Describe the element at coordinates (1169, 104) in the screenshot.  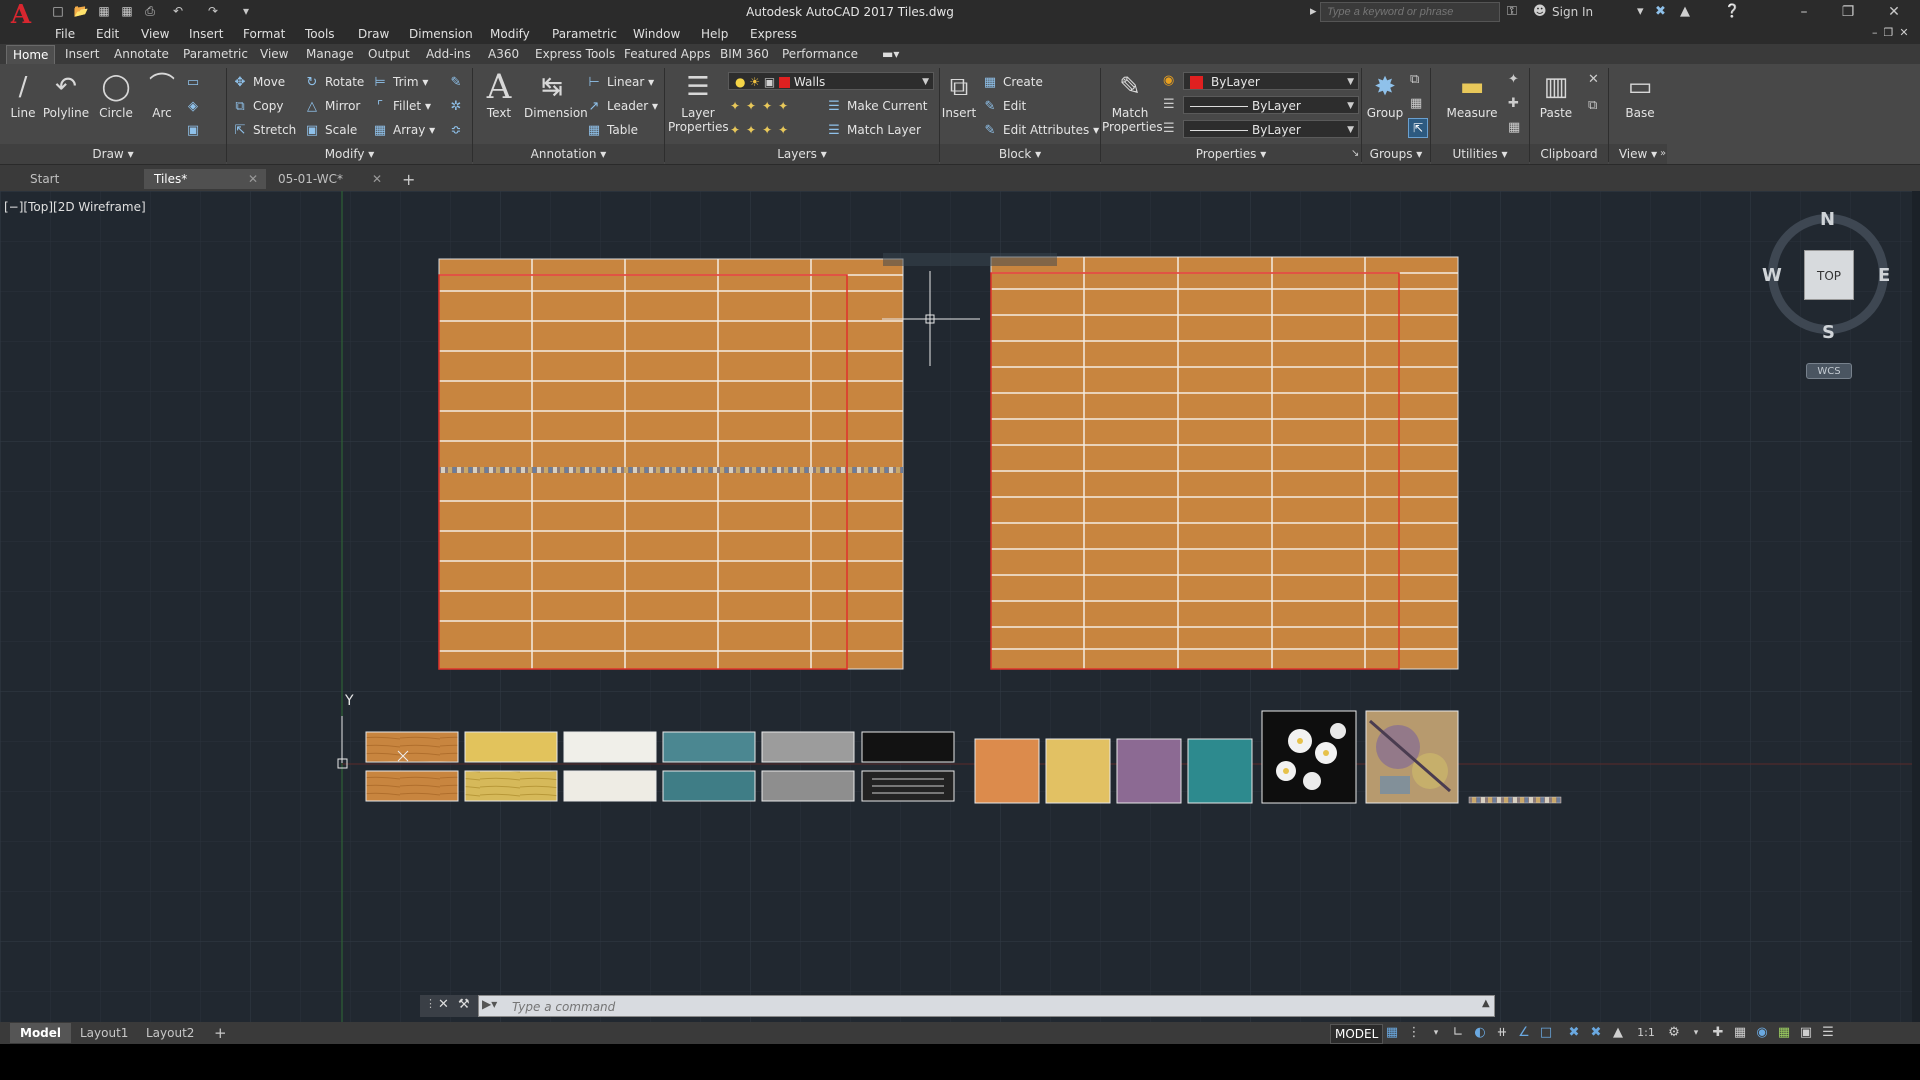
I see `linetype-icon: ☰` at that location.